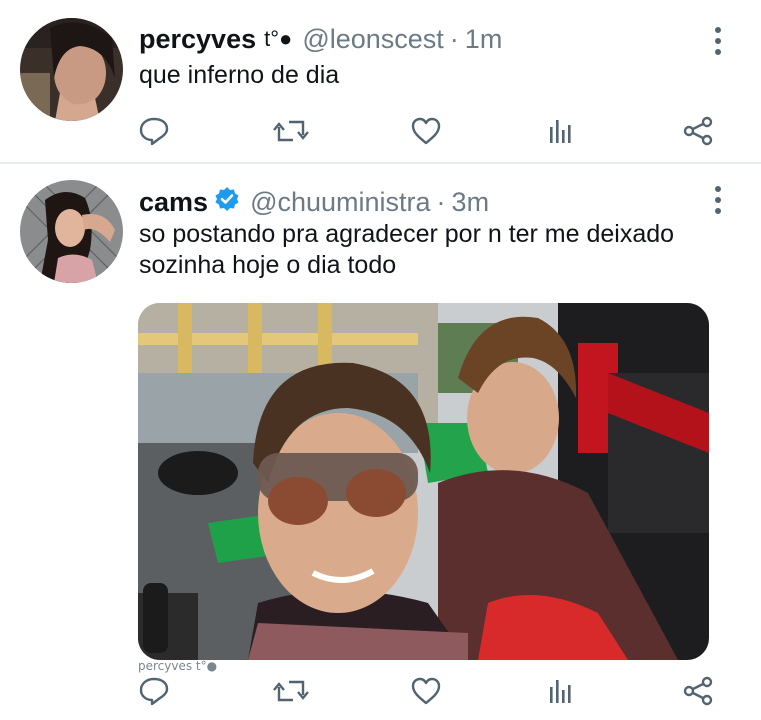  Describe the element at coordinates (268, 265) in the screenshot. I see `tweet-text-line: sozinha hoje o dia todo` at that location.